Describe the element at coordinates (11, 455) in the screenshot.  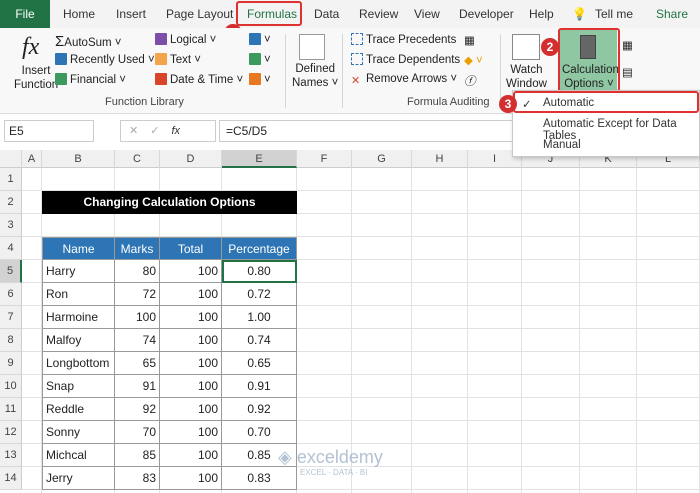
I see `row-header: 13` at that location.